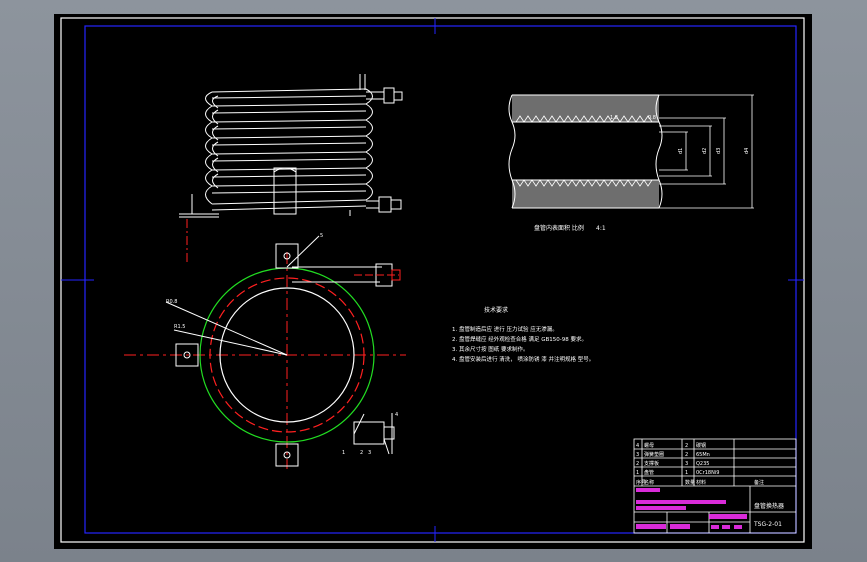 The height and width of the screenshot is (562, 867). Describe the element at coordinates (490, 349) in the screenshot. I see `note-item-3: 3. 其余尺寸按 图纸 要求制作。` at that location.